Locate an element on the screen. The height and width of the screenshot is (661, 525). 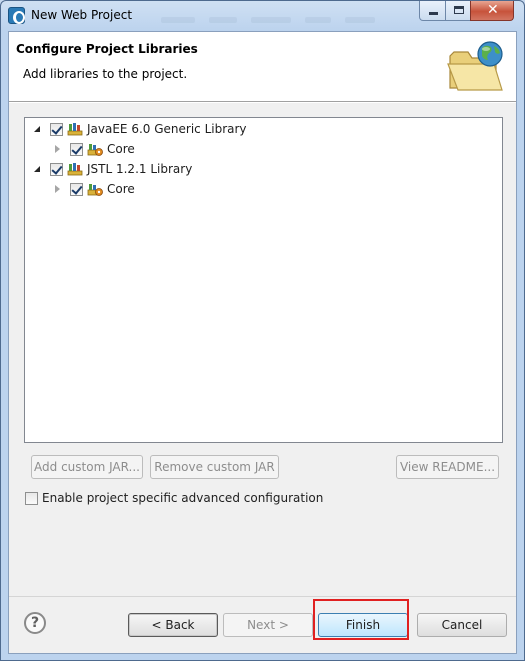
help-icon: ? is located at coordinates (35, 623).